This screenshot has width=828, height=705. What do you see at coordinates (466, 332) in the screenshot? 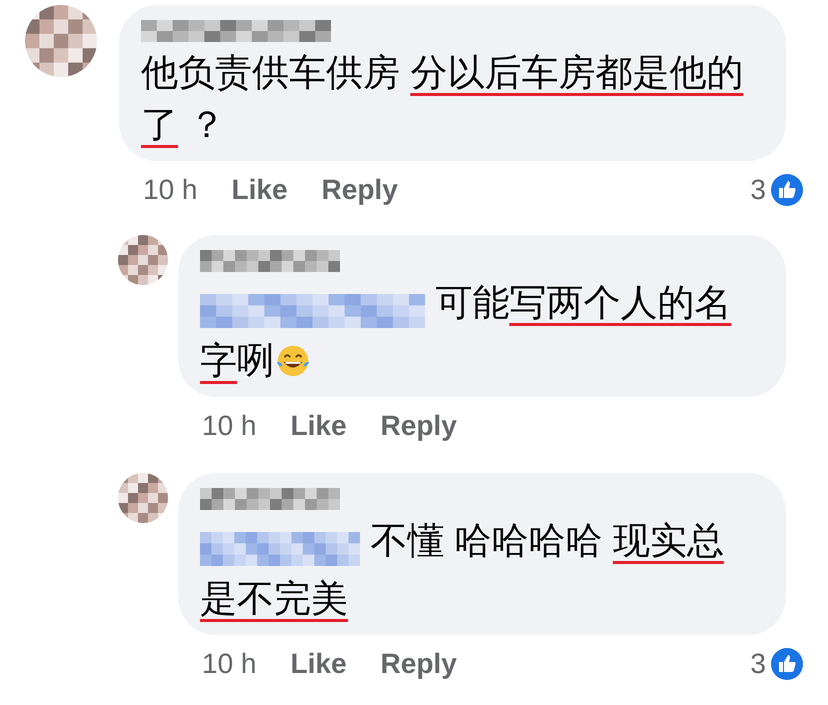
I see `comment-text: 可能写两个人的名字咧` at bounding box center [466, 332].